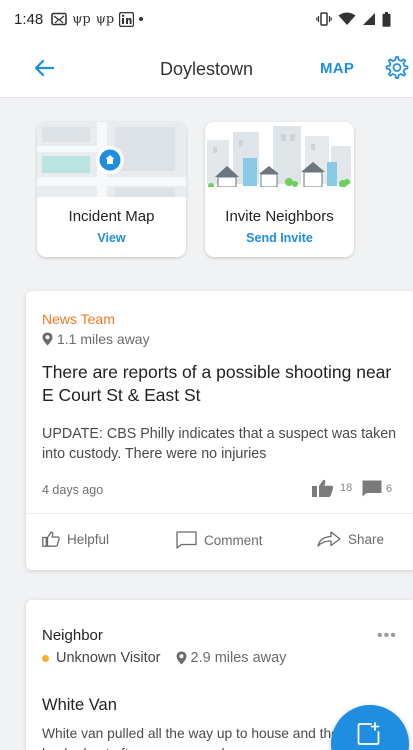 This screenshot has height=750, width=413. I want to click on post-source: Neighbor, so click(72, 635).